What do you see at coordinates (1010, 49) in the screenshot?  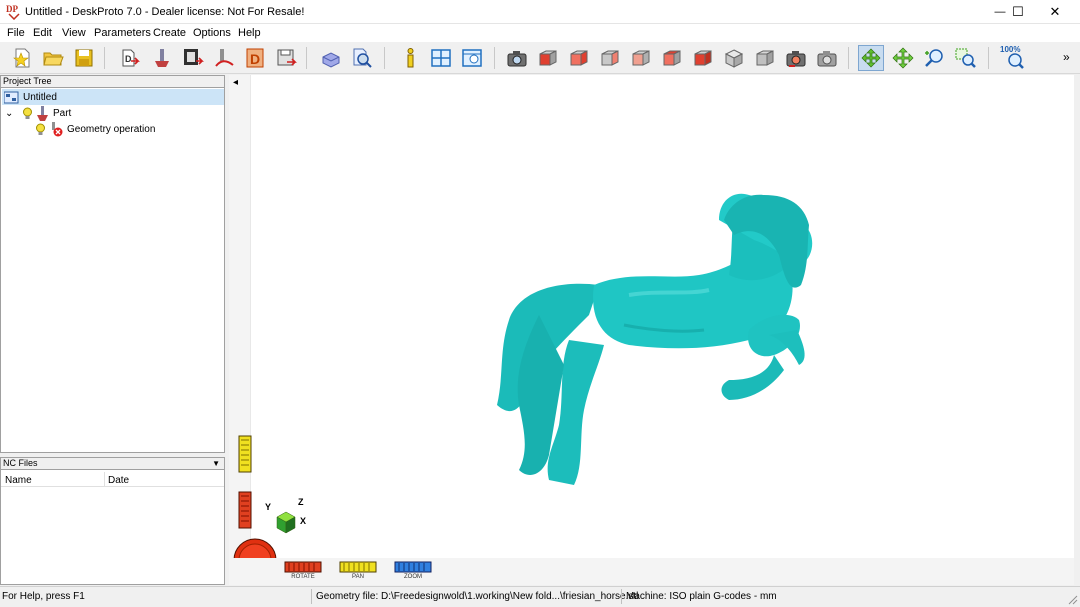 I see `zoom-percent-label: 100%` at bounding box center [1010, 49].